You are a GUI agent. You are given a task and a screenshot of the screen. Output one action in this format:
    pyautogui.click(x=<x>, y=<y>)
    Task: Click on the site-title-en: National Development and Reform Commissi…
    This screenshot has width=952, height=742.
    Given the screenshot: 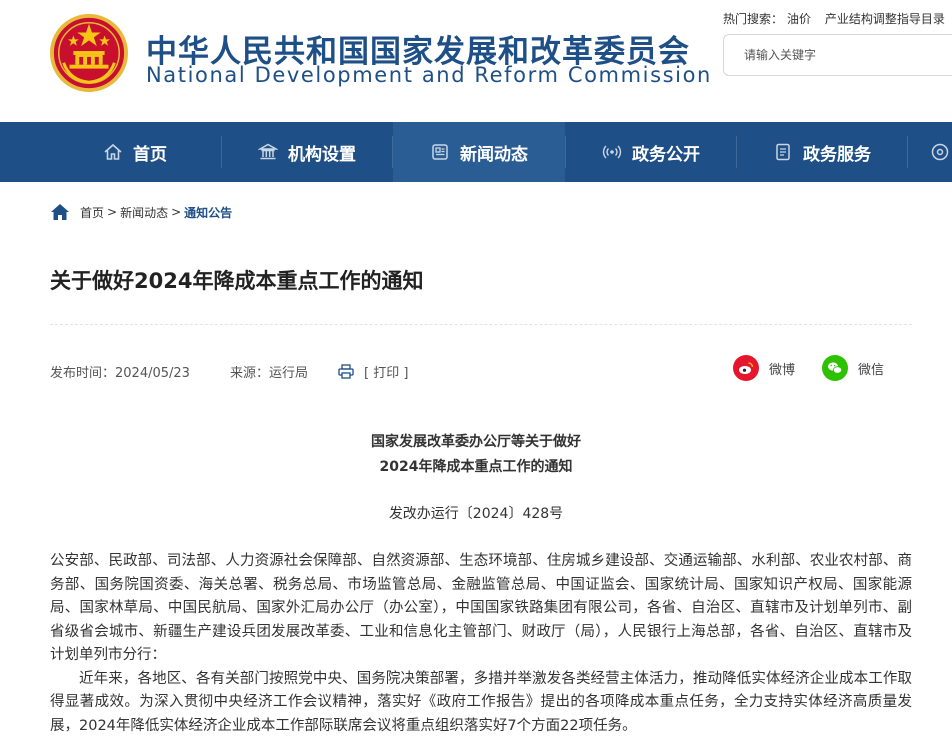 What is the action you would take?
    pyautogui.click(x=429, y=75)
    